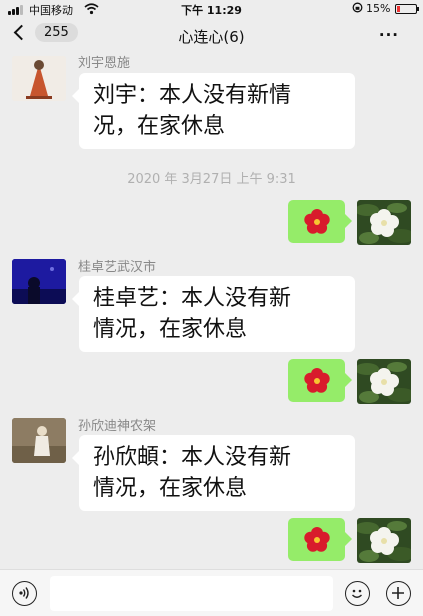 Image resolution: width=423 pixels, height=616 pixels. I want to click on chat-header: 255 心连心(6) ···, so click(211, 35).